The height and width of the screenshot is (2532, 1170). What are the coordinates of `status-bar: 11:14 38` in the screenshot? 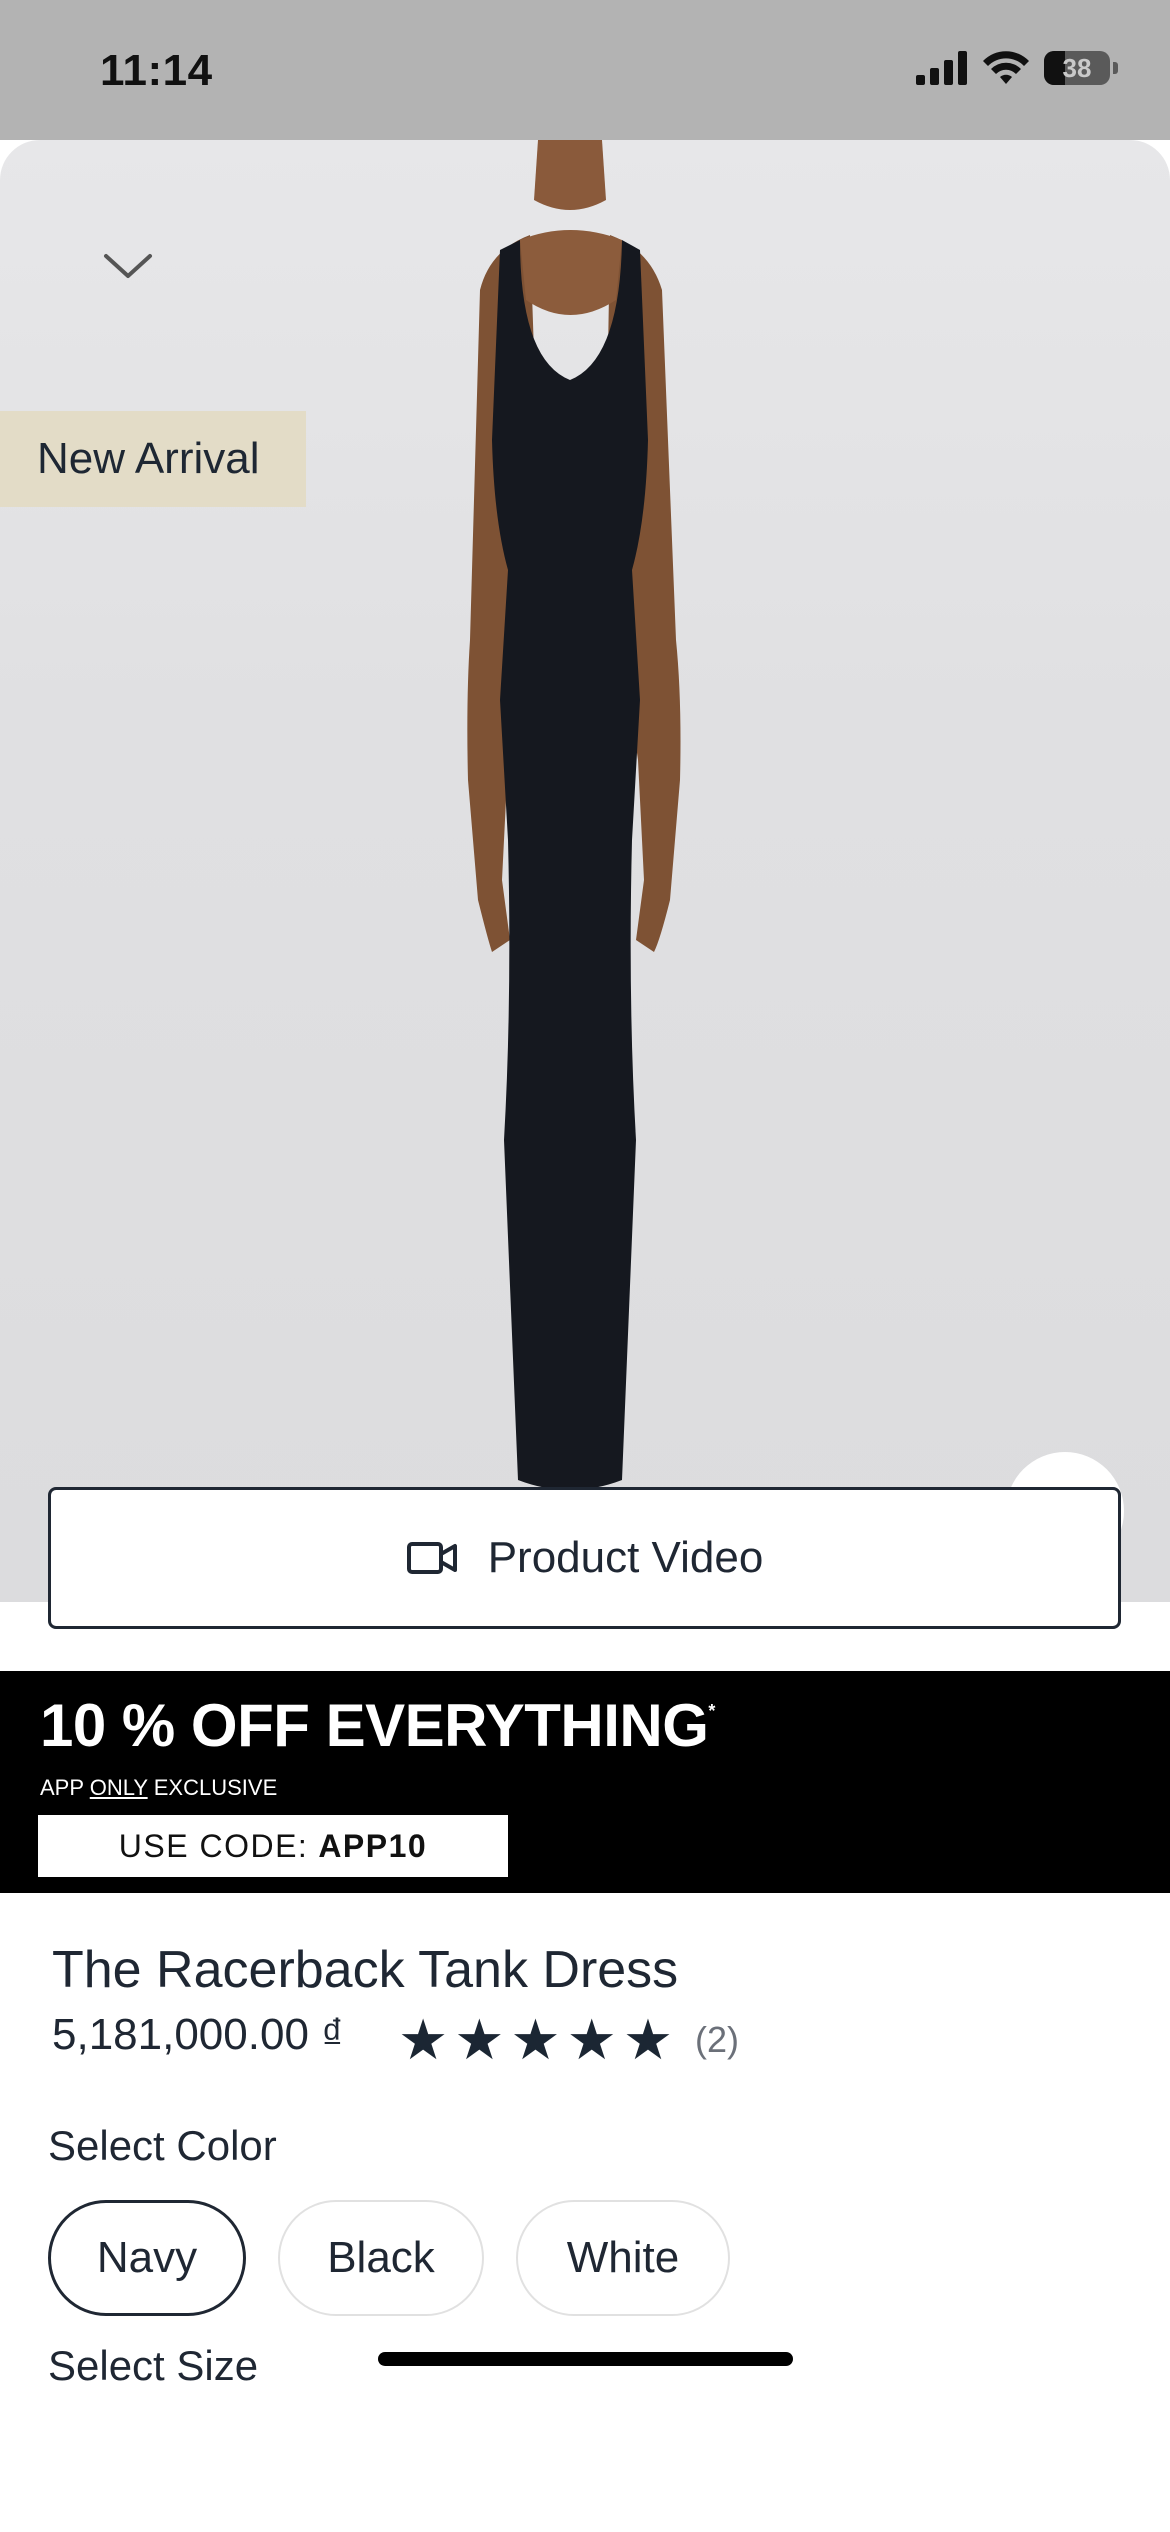 It's located at (585, 70).